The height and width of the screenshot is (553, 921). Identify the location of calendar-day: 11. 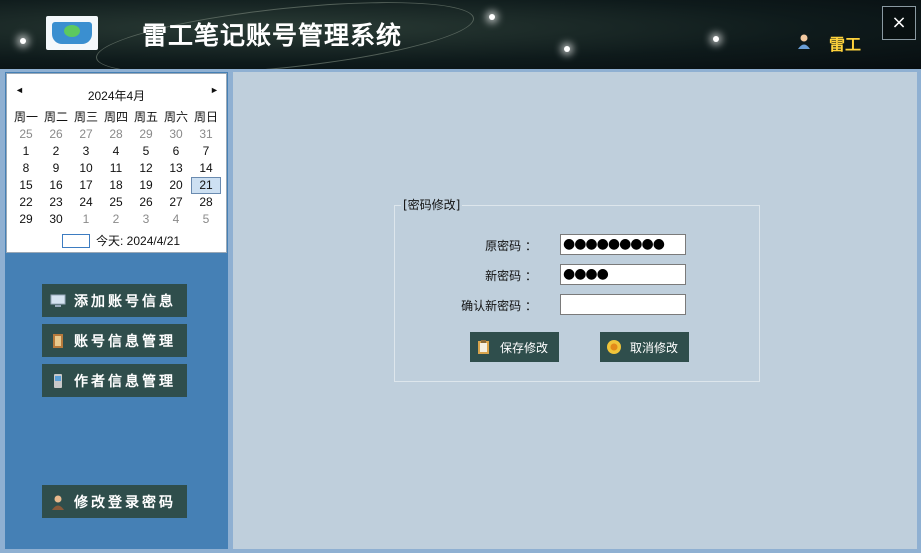
(116, 168).